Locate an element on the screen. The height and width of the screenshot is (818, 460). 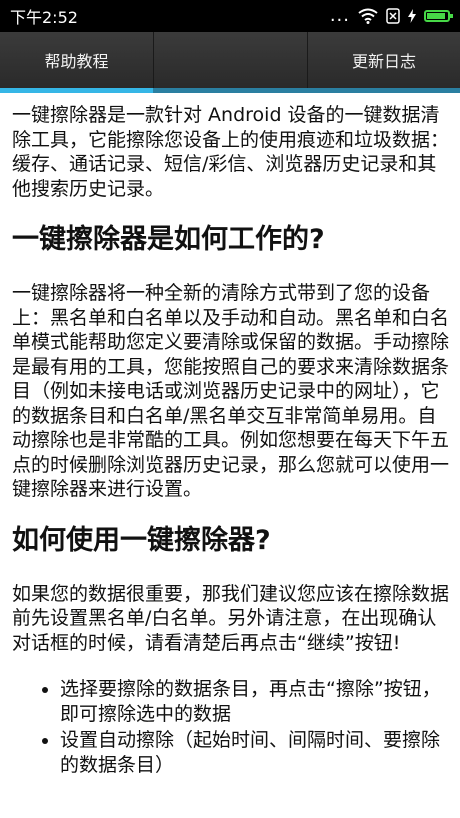
tab-label: 更新日志 is located at coordinates (383, 61).